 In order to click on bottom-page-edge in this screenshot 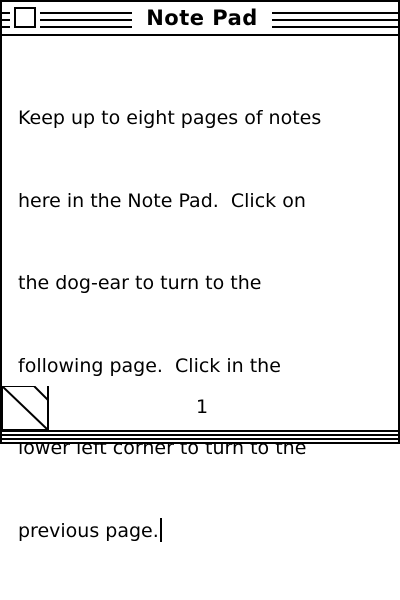, I will do `click(200, 436)`.